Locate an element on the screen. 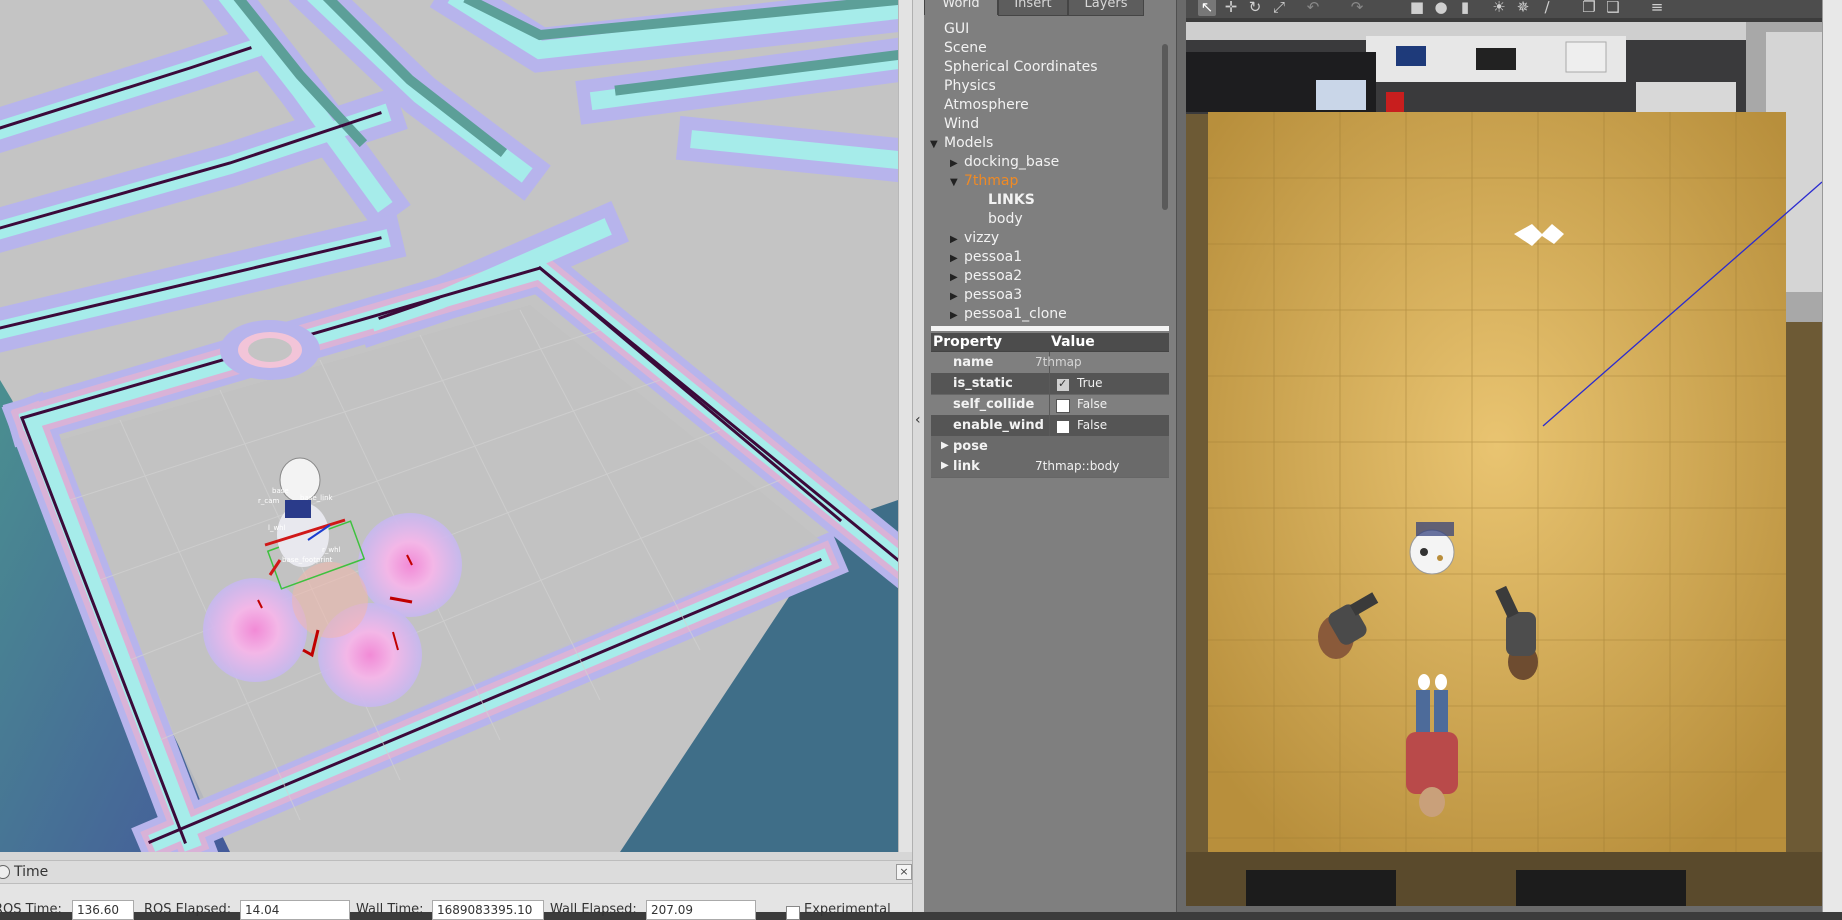  tab-insert: Insert is located at coordinates (1033, 8).